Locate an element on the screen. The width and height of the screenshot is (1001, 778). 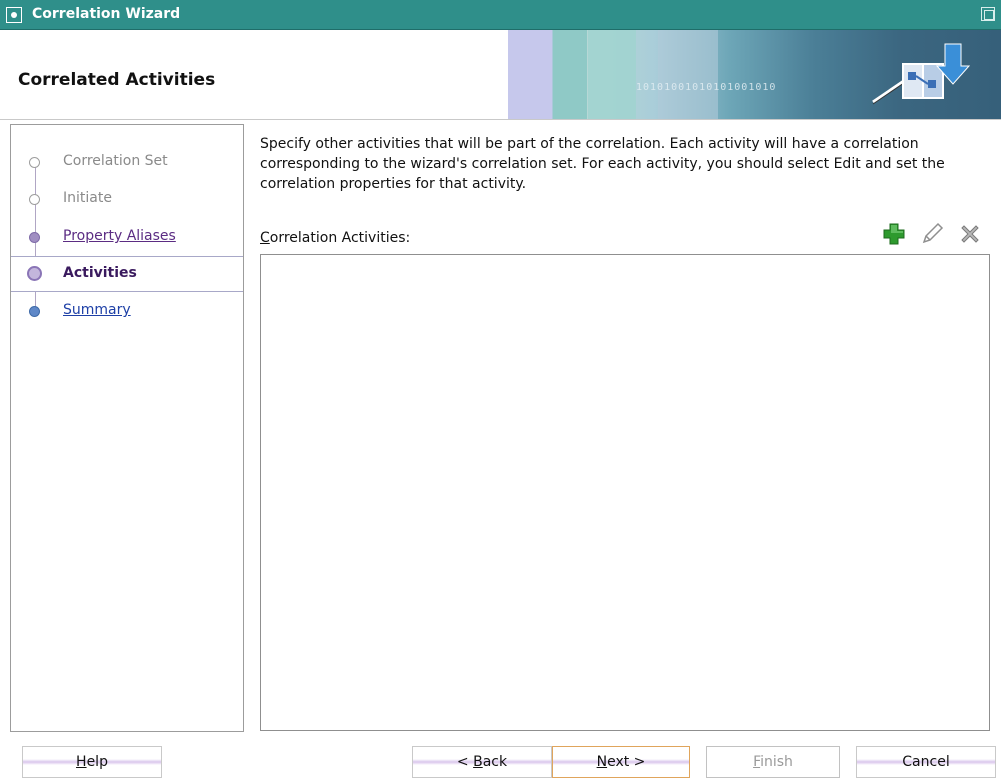
step-label: Initiate is located at coordinates (87, 198).